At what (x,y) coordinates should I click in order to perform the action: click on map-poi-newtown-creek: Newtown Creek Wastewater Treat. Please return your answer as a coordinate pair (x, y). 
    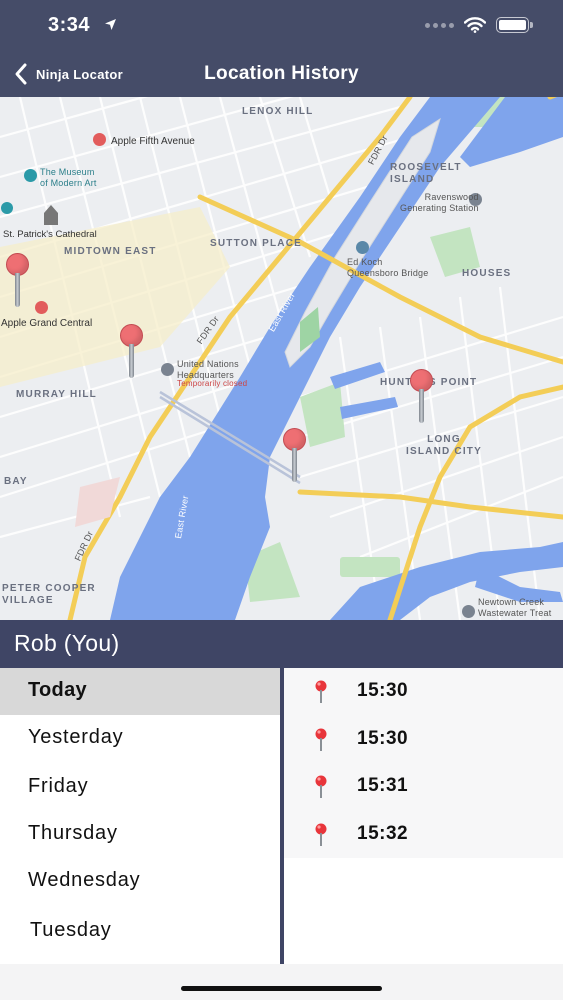
    Looking at the image, I should click on (515, 607).